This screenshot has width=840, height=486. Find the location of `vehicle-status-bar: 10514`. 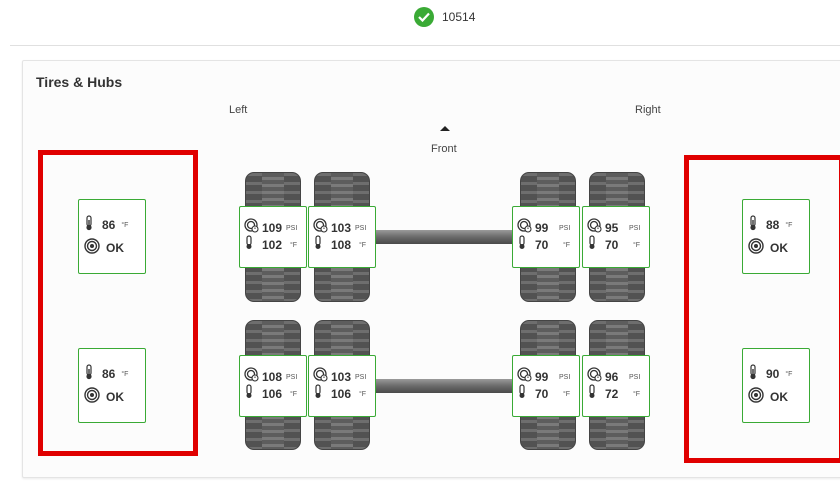

vehicle-status-bar: 10514 is located at coordinates (420, 18).